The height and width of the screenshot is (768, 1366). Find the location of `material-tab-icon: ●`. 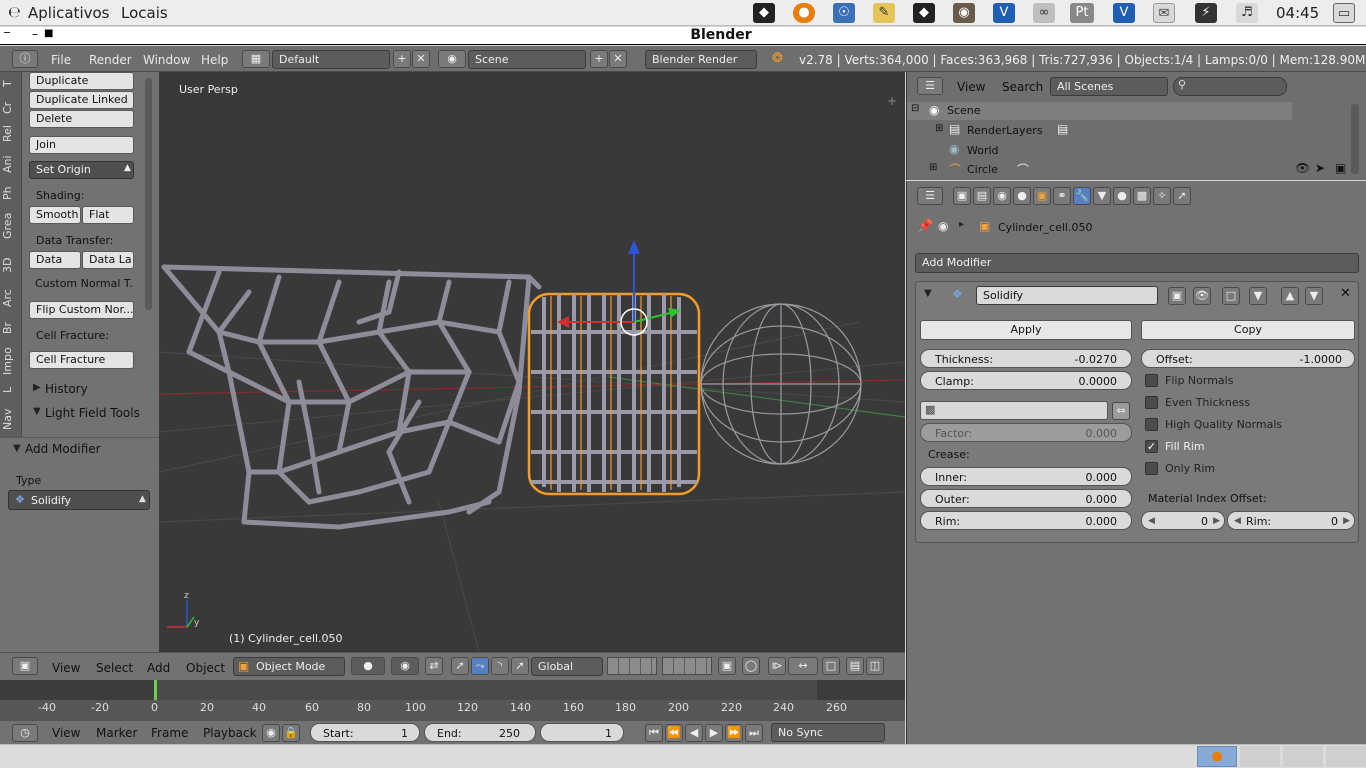

material-tab-icon: ● is located at coordinates (1122, 196).